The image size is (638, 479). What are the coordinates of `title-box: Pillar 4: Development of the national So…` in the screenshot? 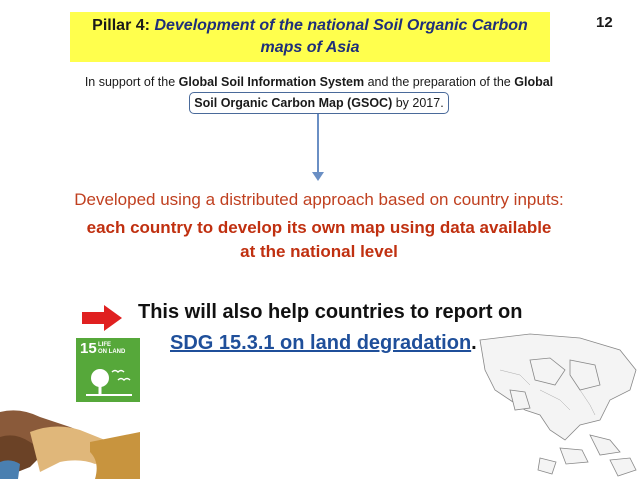 It's located at (310, 37).